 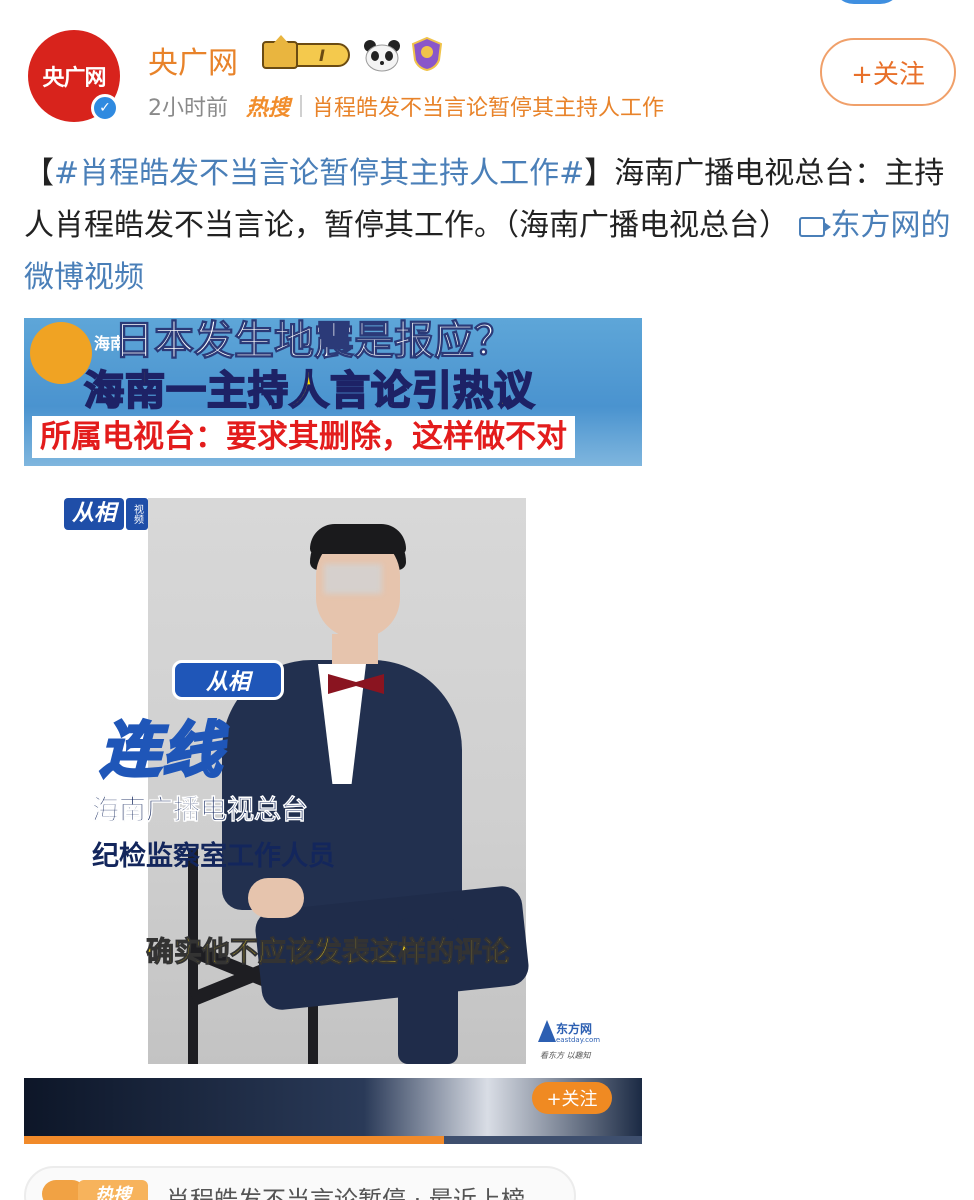 I want to click on hot-topic-link: 肖程皓发不当言论暂停其主持人工作, so click(x=488, y=106).